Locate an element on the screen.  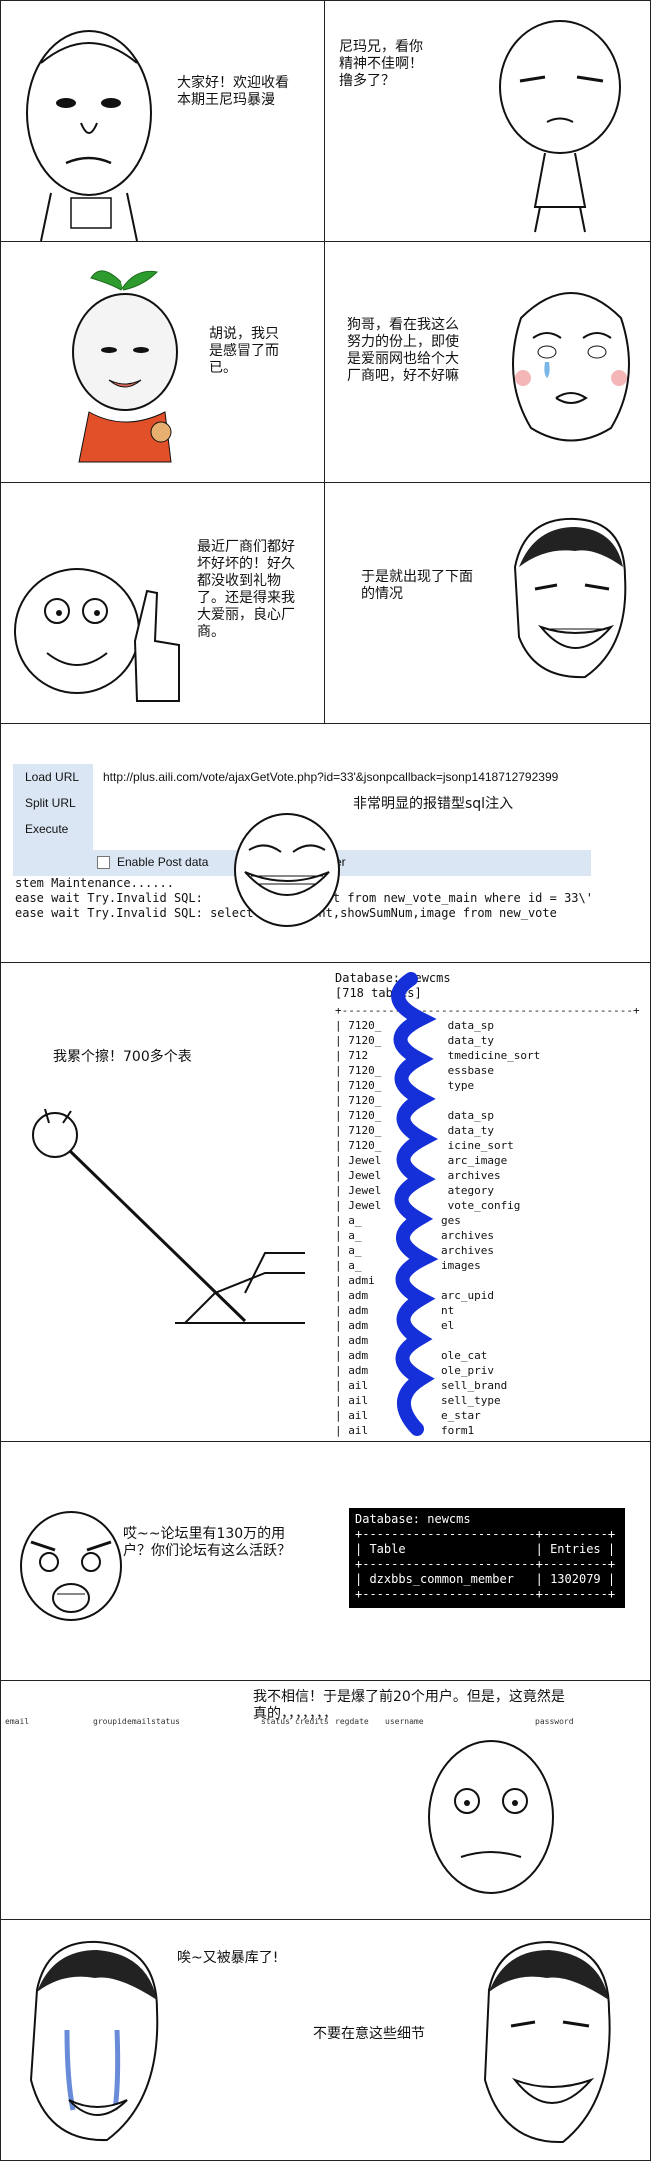
caption-plead: 狗哥，看在我这么 努力的份上，即使 是爱丽网也给个大 厂商吧，好不好嘛 is located at coordinates (403, 350).